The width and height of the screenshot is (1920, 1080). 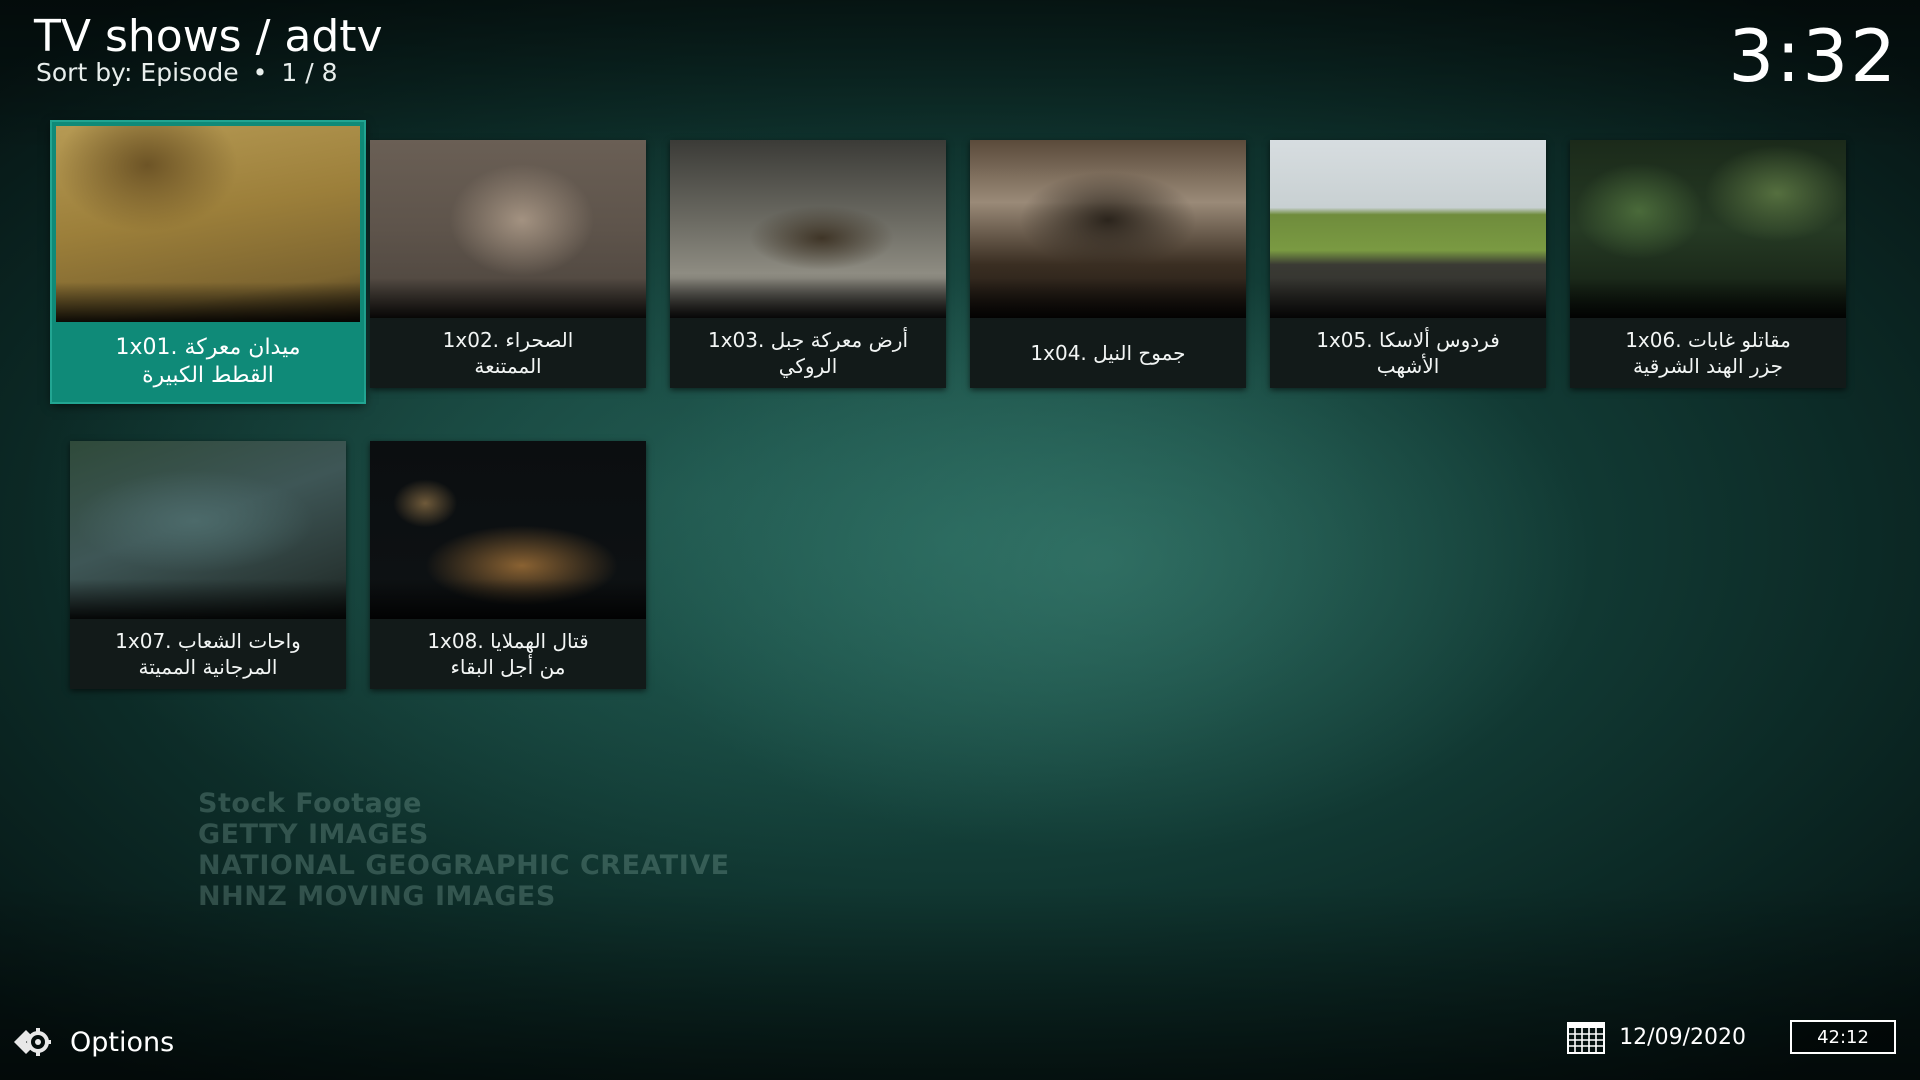 I want to click on watermark-line: NATIONAL GEOGRAPHIC CREATIVE, so click(x=464, y=865).